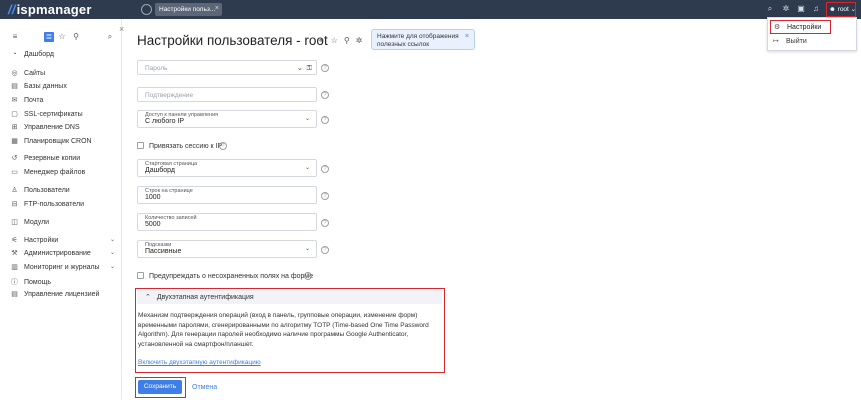 Image resolution: width=861 pixels, height=400 pixels. I want to click on hints-select: Подсказки Пассивные ⌄, so click(227, 249).